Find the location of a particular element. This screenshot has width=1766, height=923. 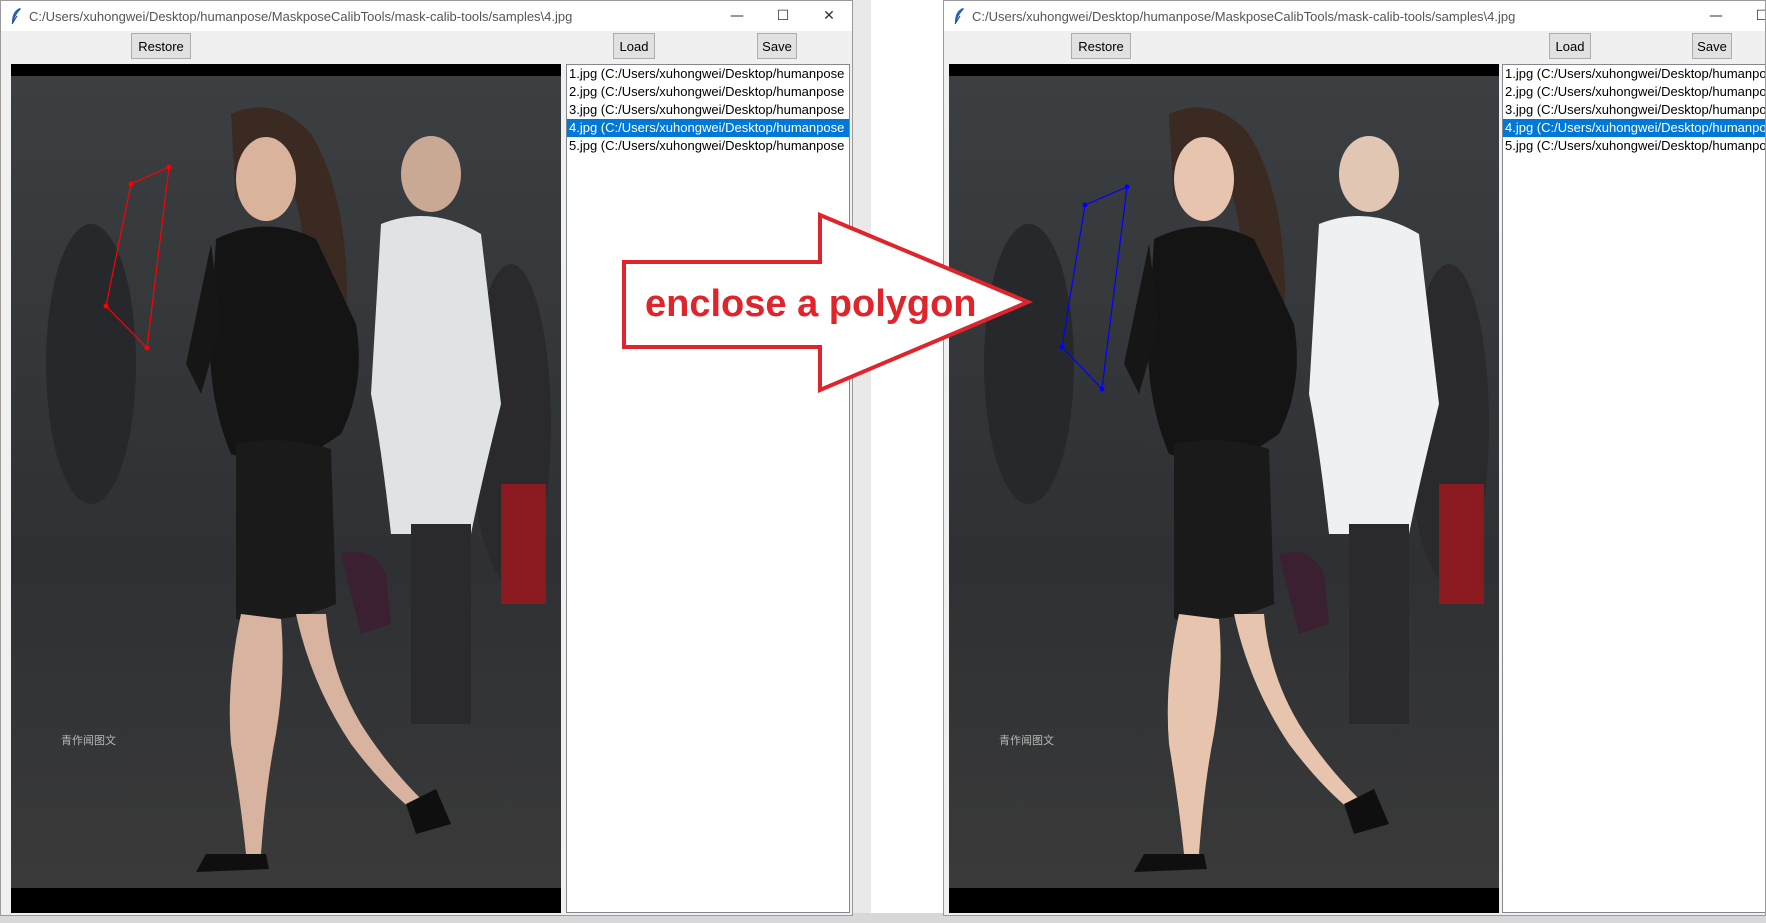

window-controls: — ☐ is located at coordinates (1729, 16).